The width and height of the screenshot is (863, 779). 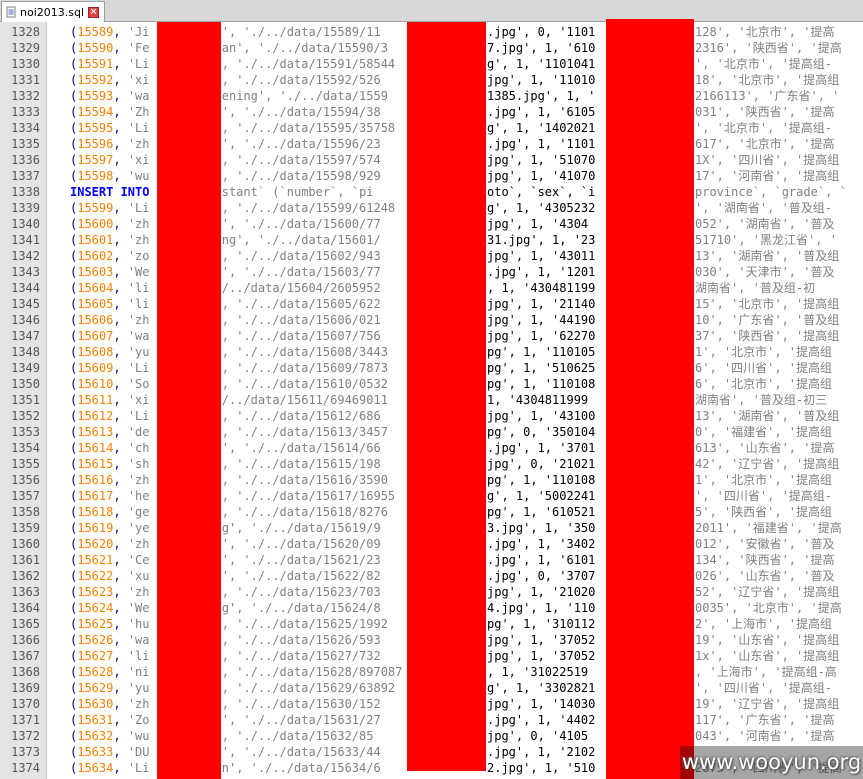 I want to click on line-number: 1372, so click(x=25, y=736).